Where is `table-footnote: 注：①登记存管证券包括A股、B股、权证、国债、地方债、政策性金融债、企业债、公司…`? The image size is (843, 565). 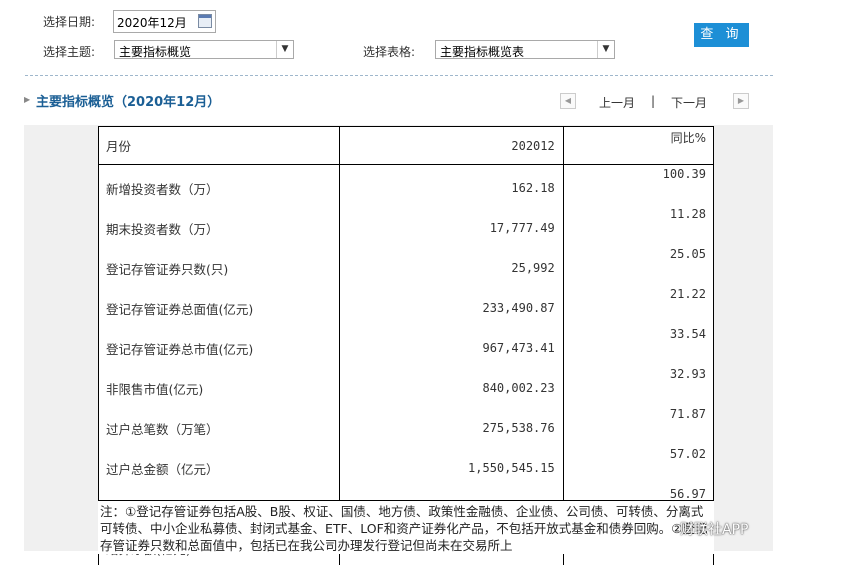
table-footnote: 注：①登记存管证券包括A股、B股、权证、国债、地方债、政策性金融债、企业债、公司… is located at coordinates (406, 527).